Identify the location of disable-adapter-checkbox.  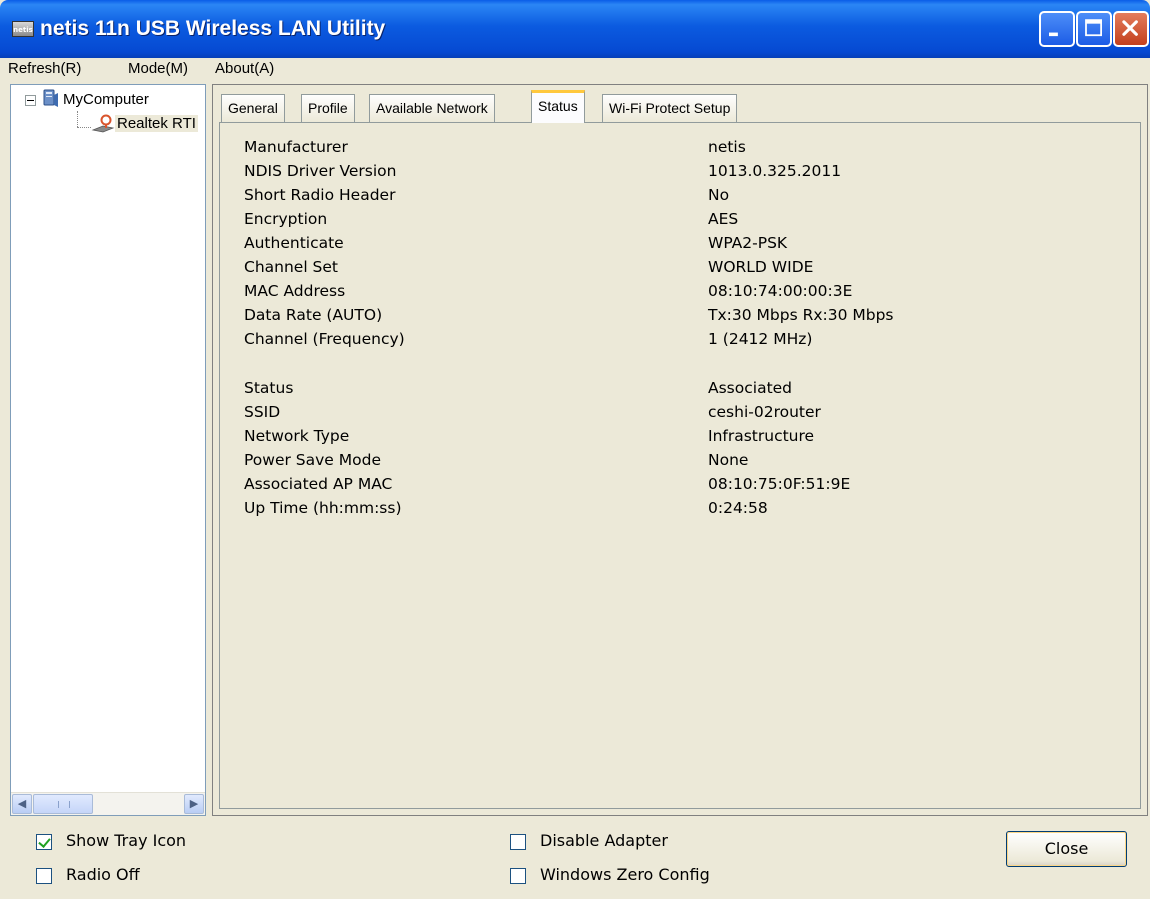
(518, 842).